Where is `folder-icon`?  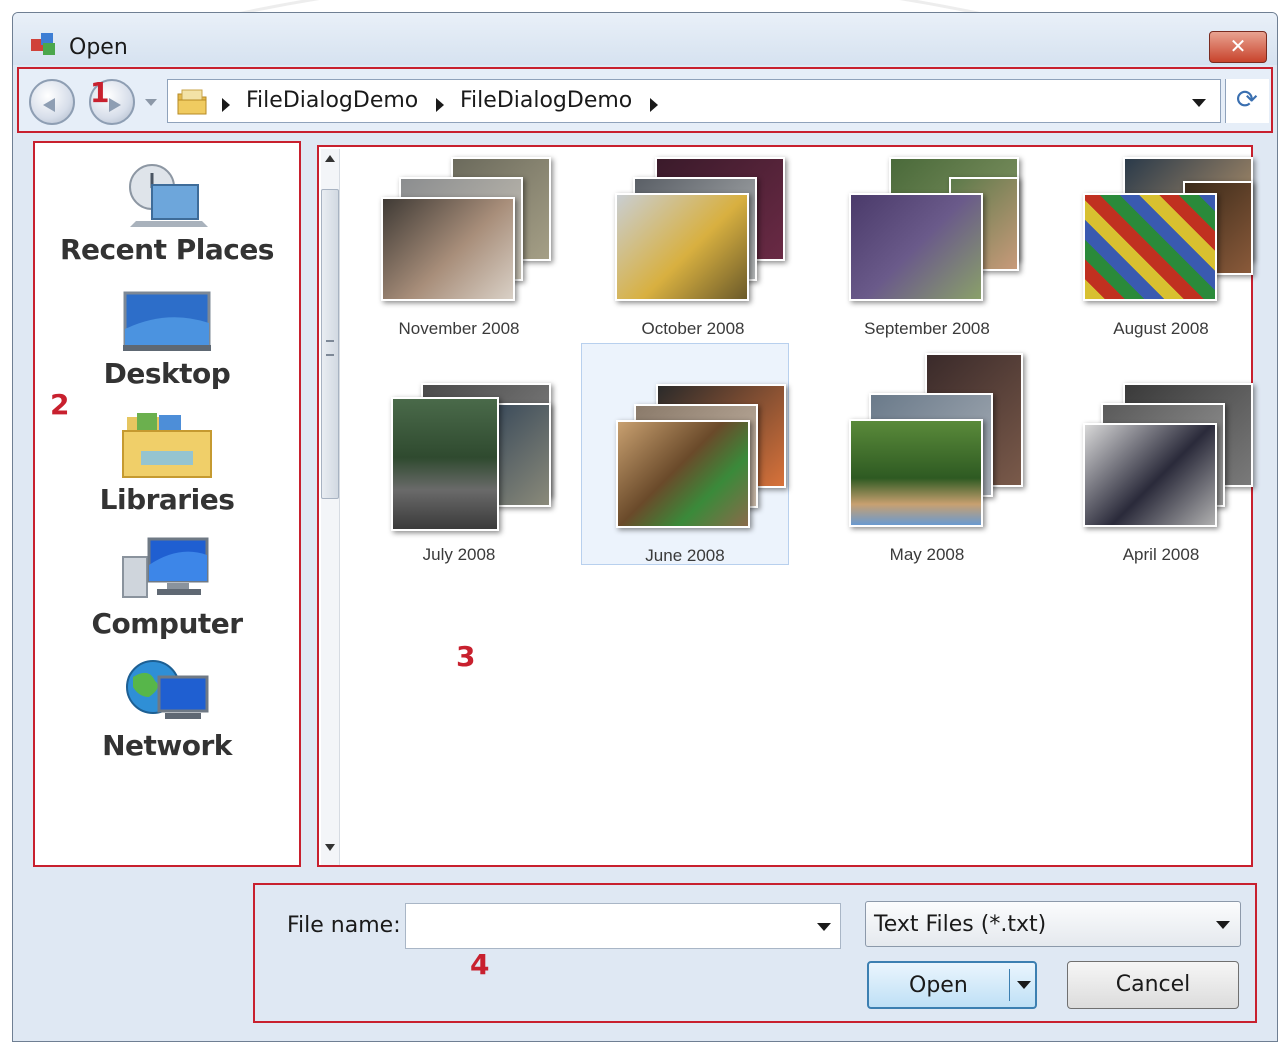 folder-icon is located at coordinates (192, 102).